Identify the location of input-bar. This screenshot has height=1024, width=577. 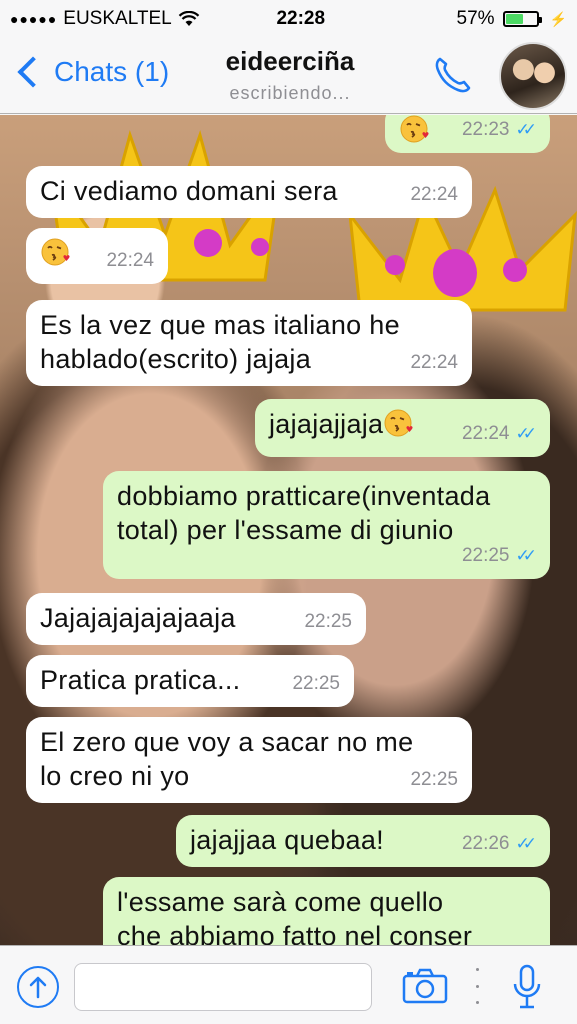
(288, 984).